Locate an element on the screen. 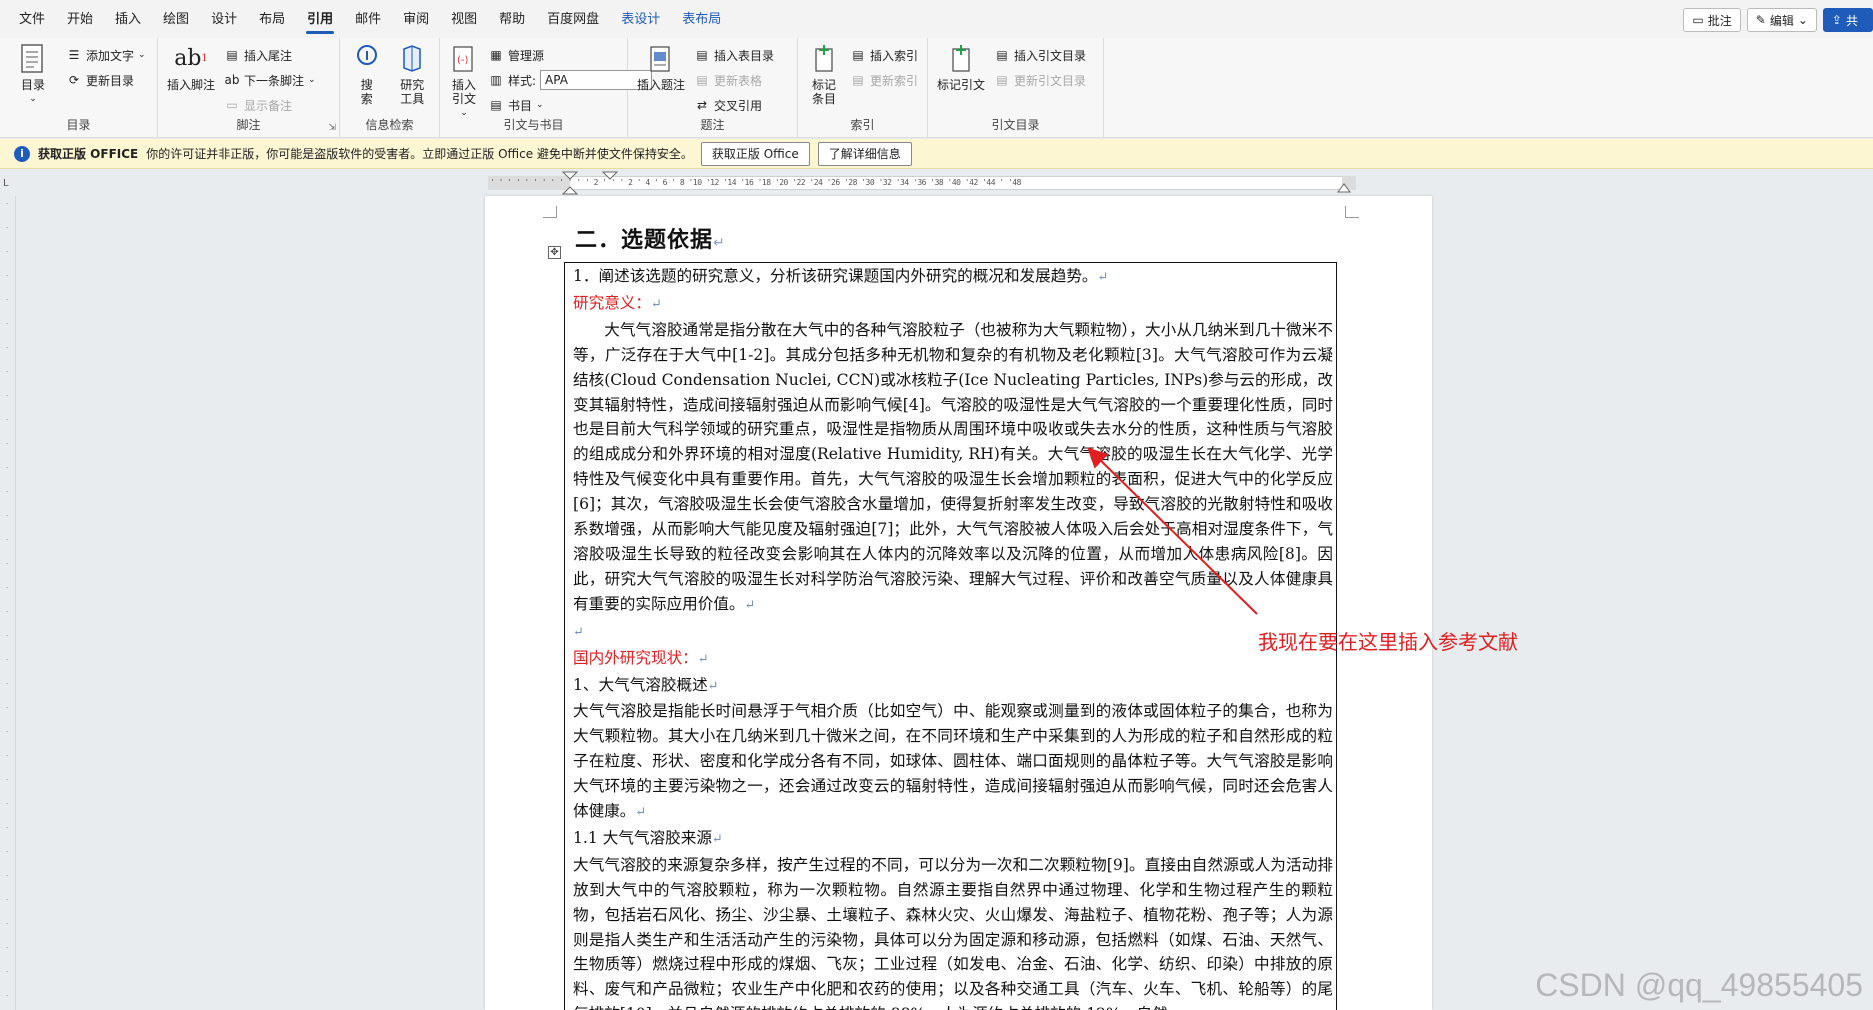 This screenshot has width=1873, height=1010. paragraph-empty: ↵ is located at coordinates (953, 632).